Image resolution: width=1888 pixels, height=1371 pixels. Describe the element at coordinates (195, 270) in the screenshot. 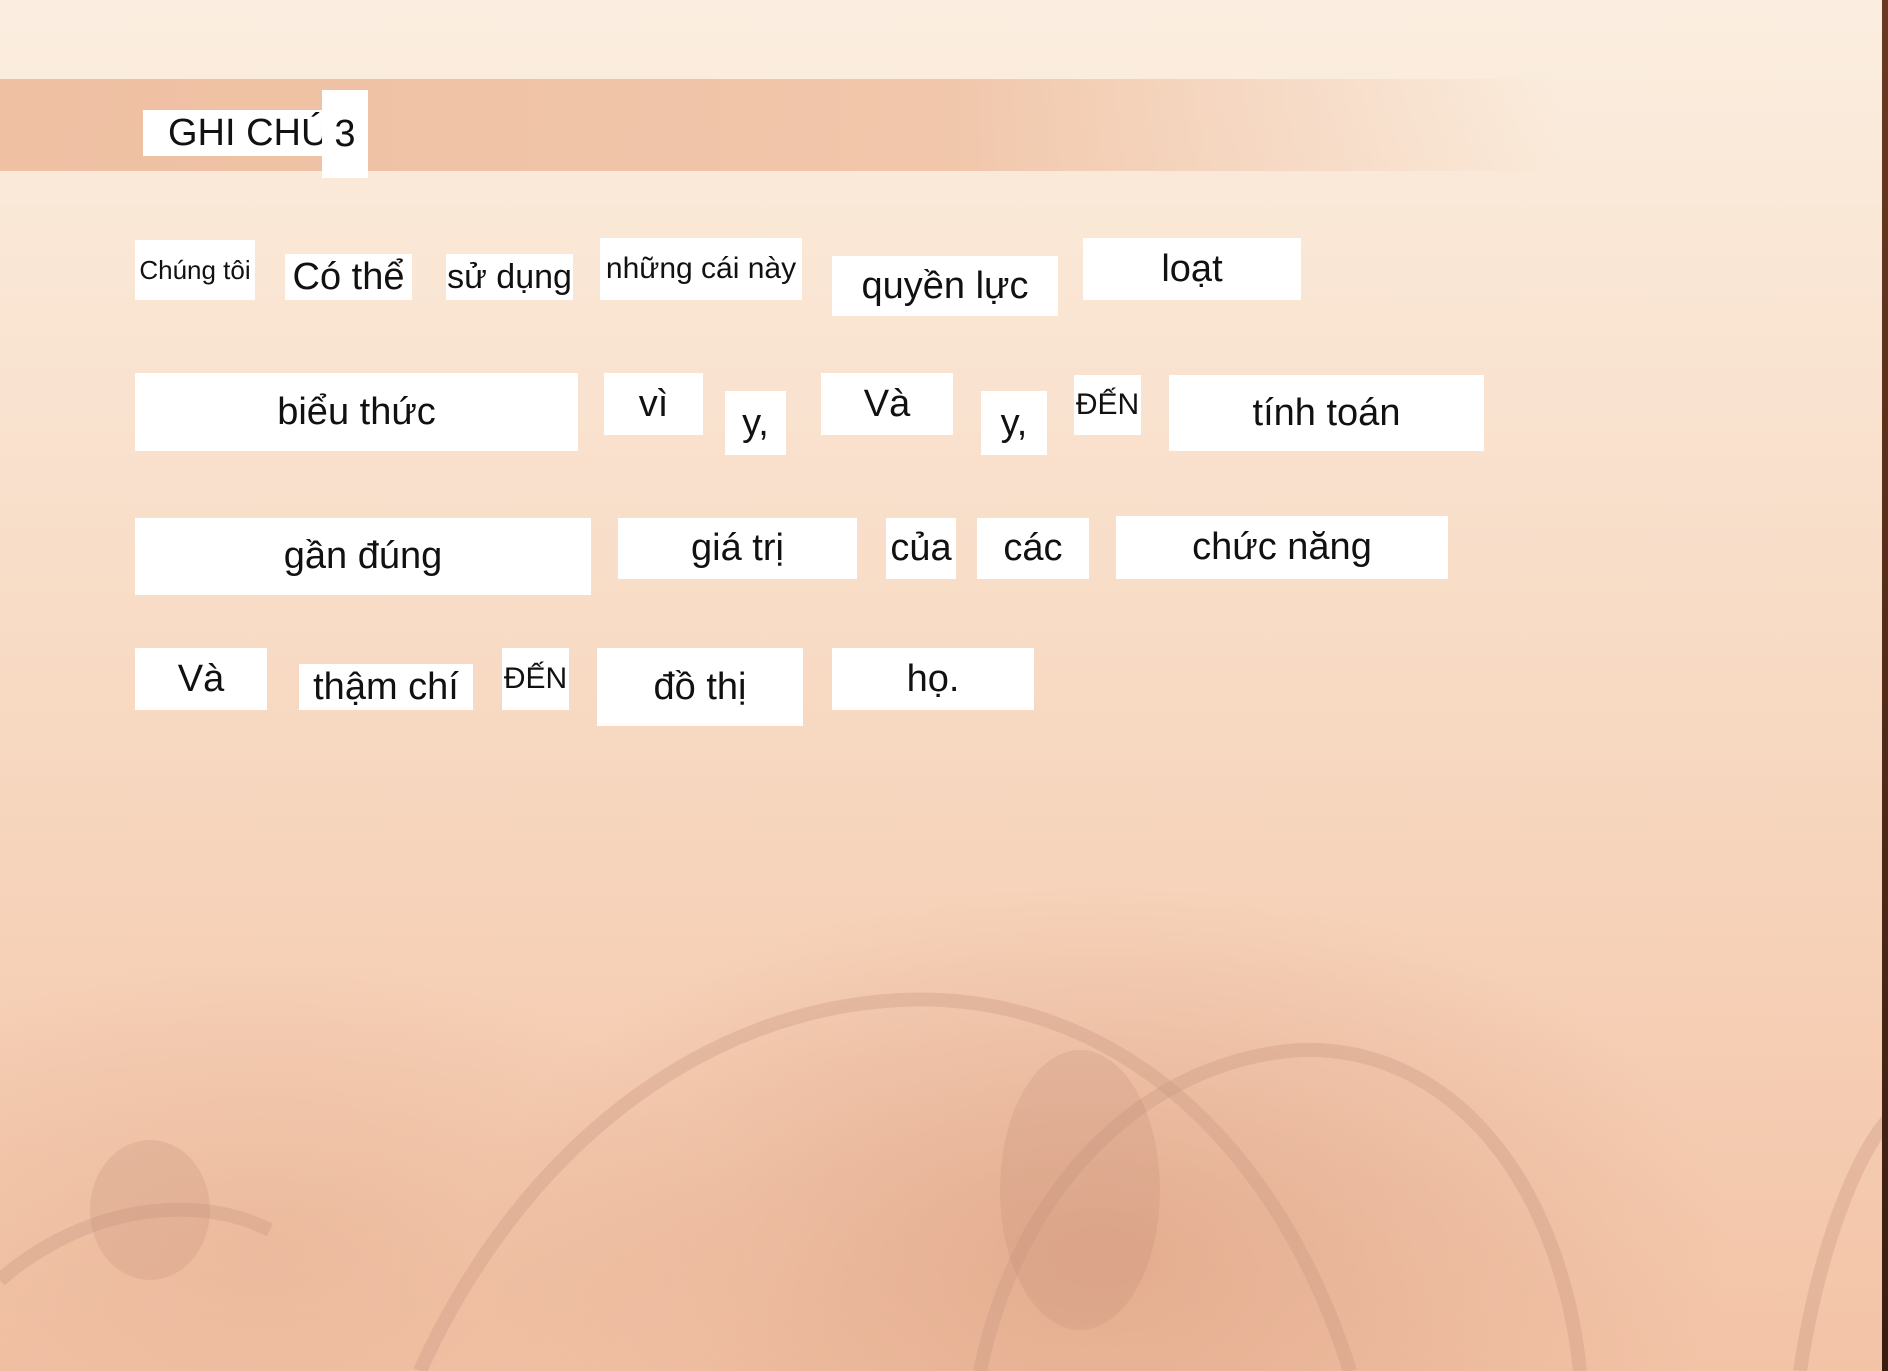

I see `word-box: Chúng tôi` at that location.